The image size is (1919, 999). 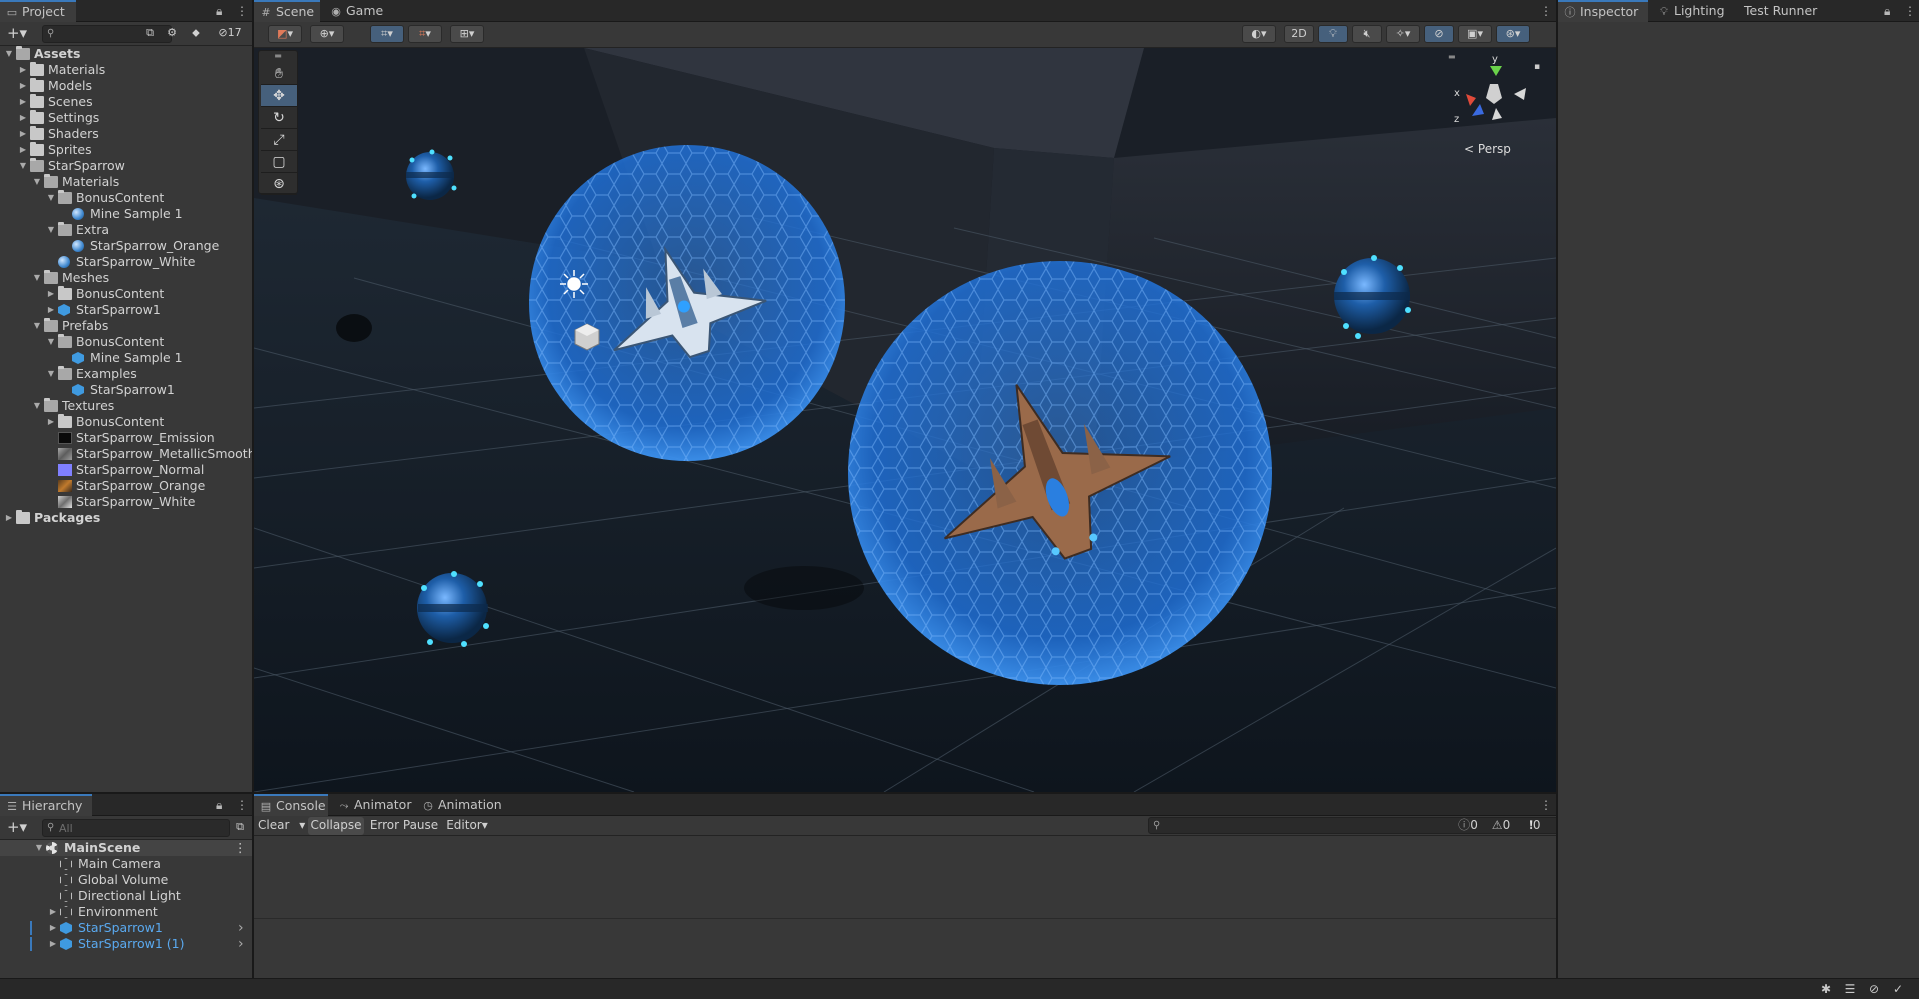 What do you see at coordinates (279, 96) in the screenshot?
I see `move-tool-button: ✥` at bounding box center [279, 96].